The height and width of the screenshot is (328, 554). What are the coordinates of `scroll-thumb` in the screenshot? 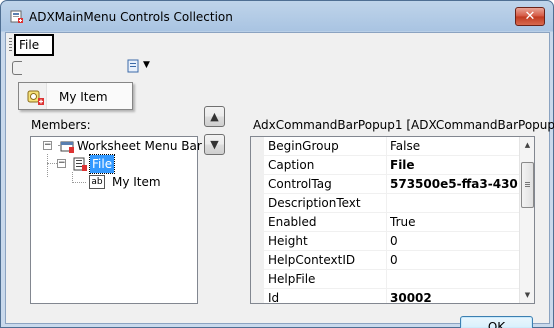 It's located at (527, 185).